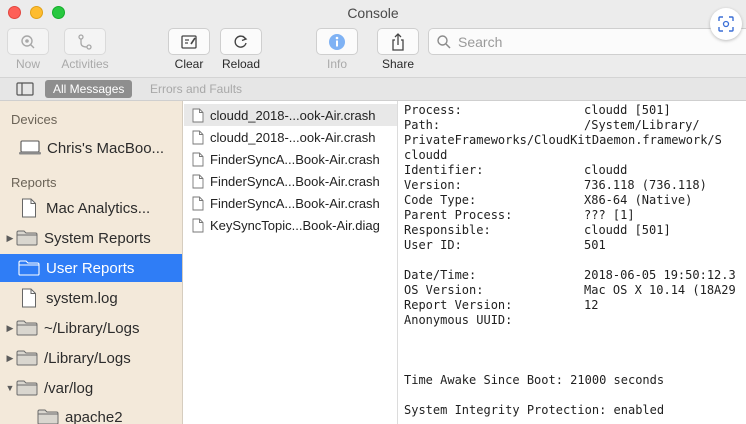 This screenshot has width=746, height=424. What do you see at coordinates (422, 125) in the screenshot?
I see `path-label: Path:` at bounding box center [422, 125].